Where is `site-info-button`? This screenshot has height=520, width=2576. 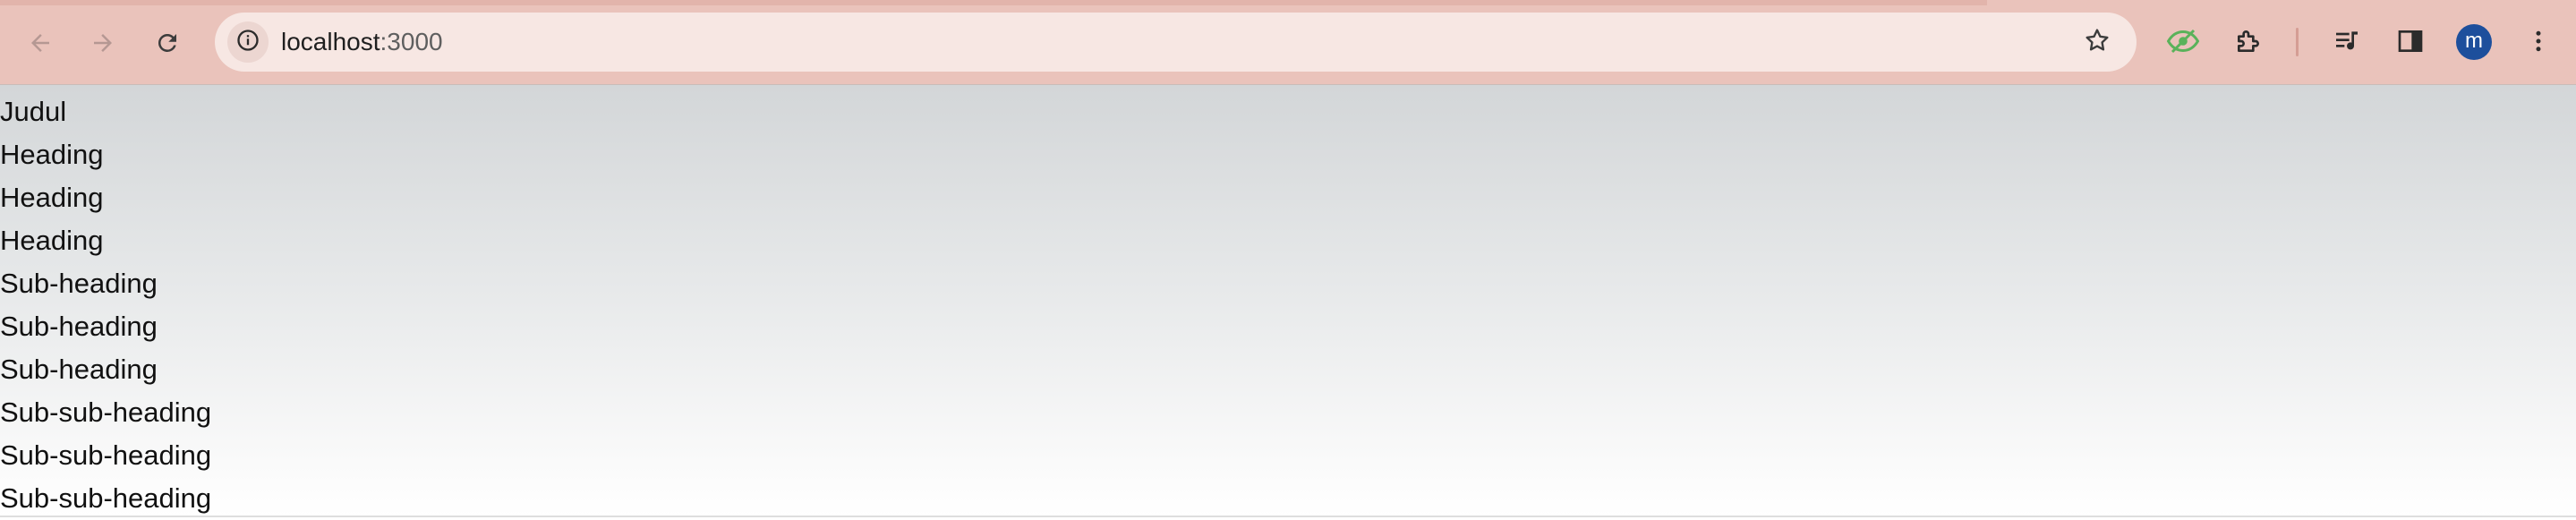 site-info-button is located at coordinates (248, 42).